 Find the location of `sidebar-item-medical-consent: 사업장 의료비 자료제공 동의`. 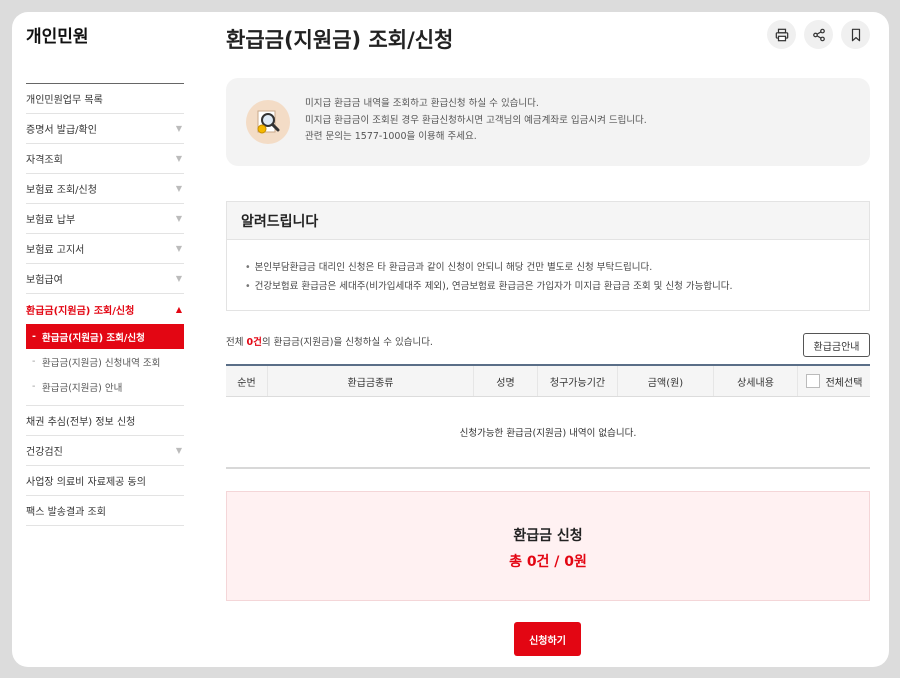

sidebar-item-medical-consent: 사업장 의료비 자료제공 동의 is located at coordinates (105, 481).